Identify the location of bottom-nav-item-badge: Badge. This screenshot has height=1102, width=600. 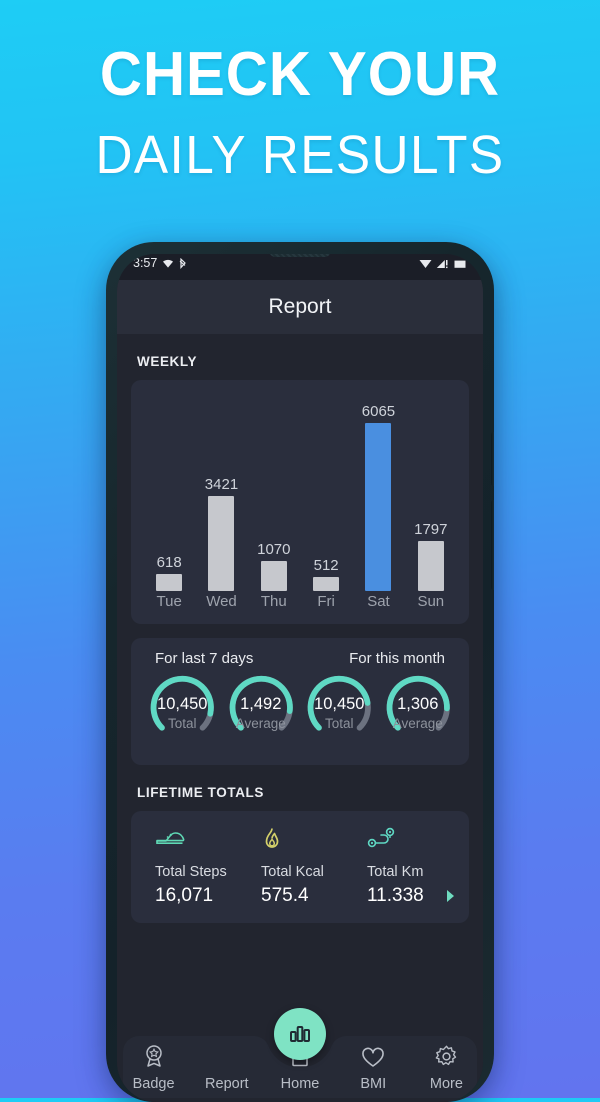
(153, 1068).